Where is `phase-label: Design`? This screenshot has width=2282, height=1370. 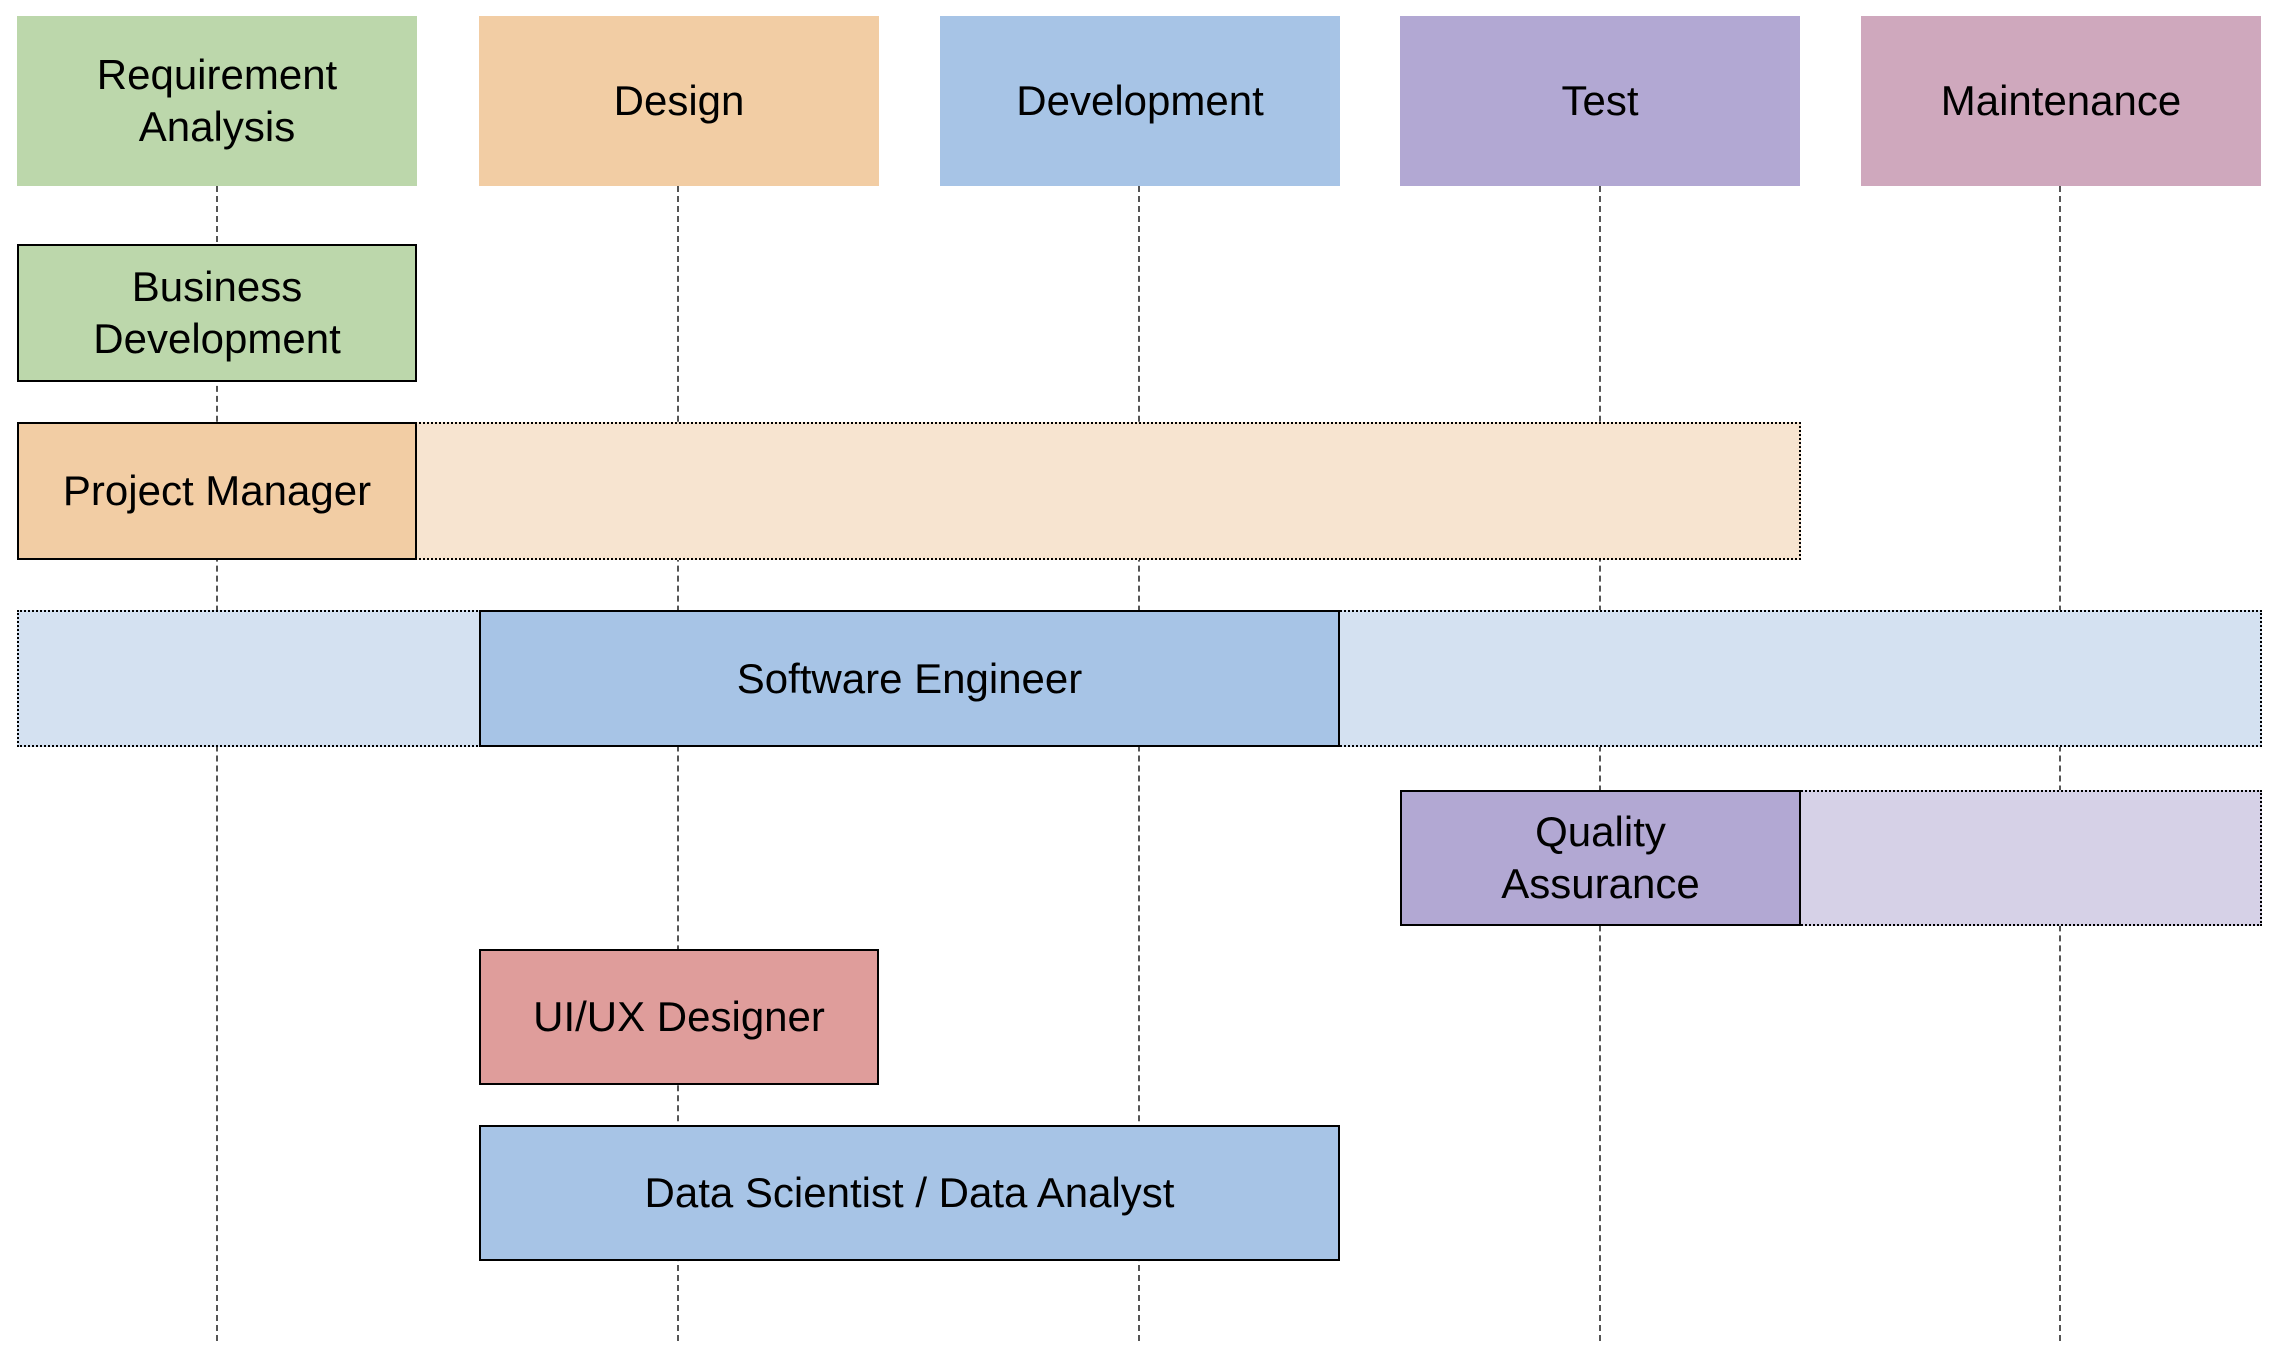 phase-label: Design is located at coordinates (679, 100).